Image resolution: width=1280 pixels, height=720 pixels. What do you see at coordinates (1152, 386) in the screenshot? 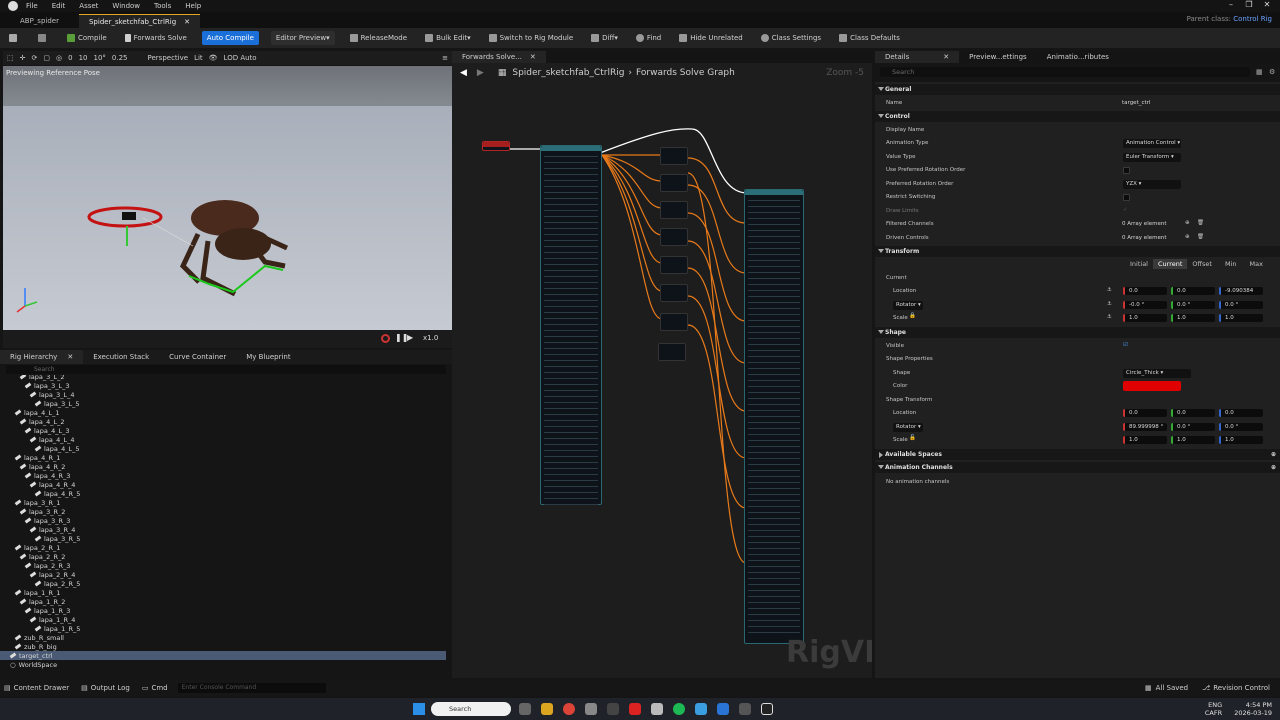
I see `color-swatch` at bounding box center [1152, 386].